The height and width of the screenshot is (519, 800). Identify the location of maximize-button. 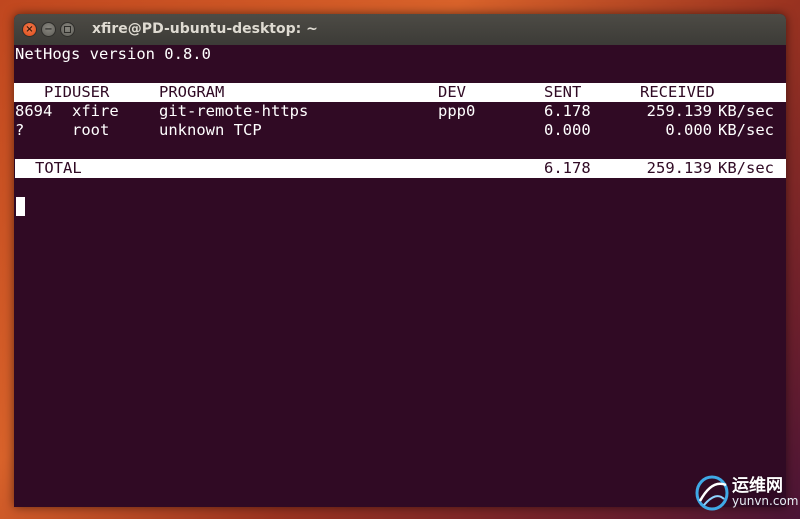
(67, 29).